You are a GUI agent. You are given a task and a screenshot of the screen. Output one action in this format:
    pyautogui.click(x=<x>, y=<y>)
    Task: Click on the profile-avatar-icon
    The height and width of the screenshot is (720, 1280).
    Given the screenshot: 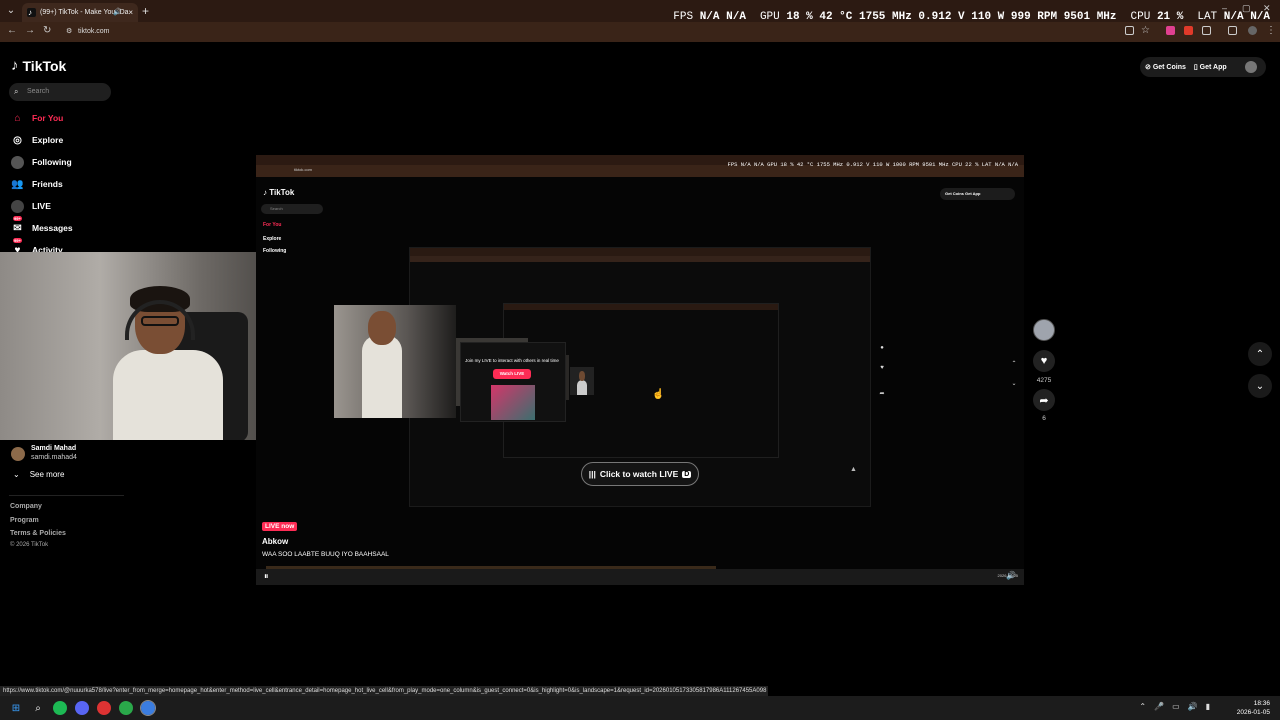 What is the action you would take?
    pyautogui.click(x=1252, y=30)
    